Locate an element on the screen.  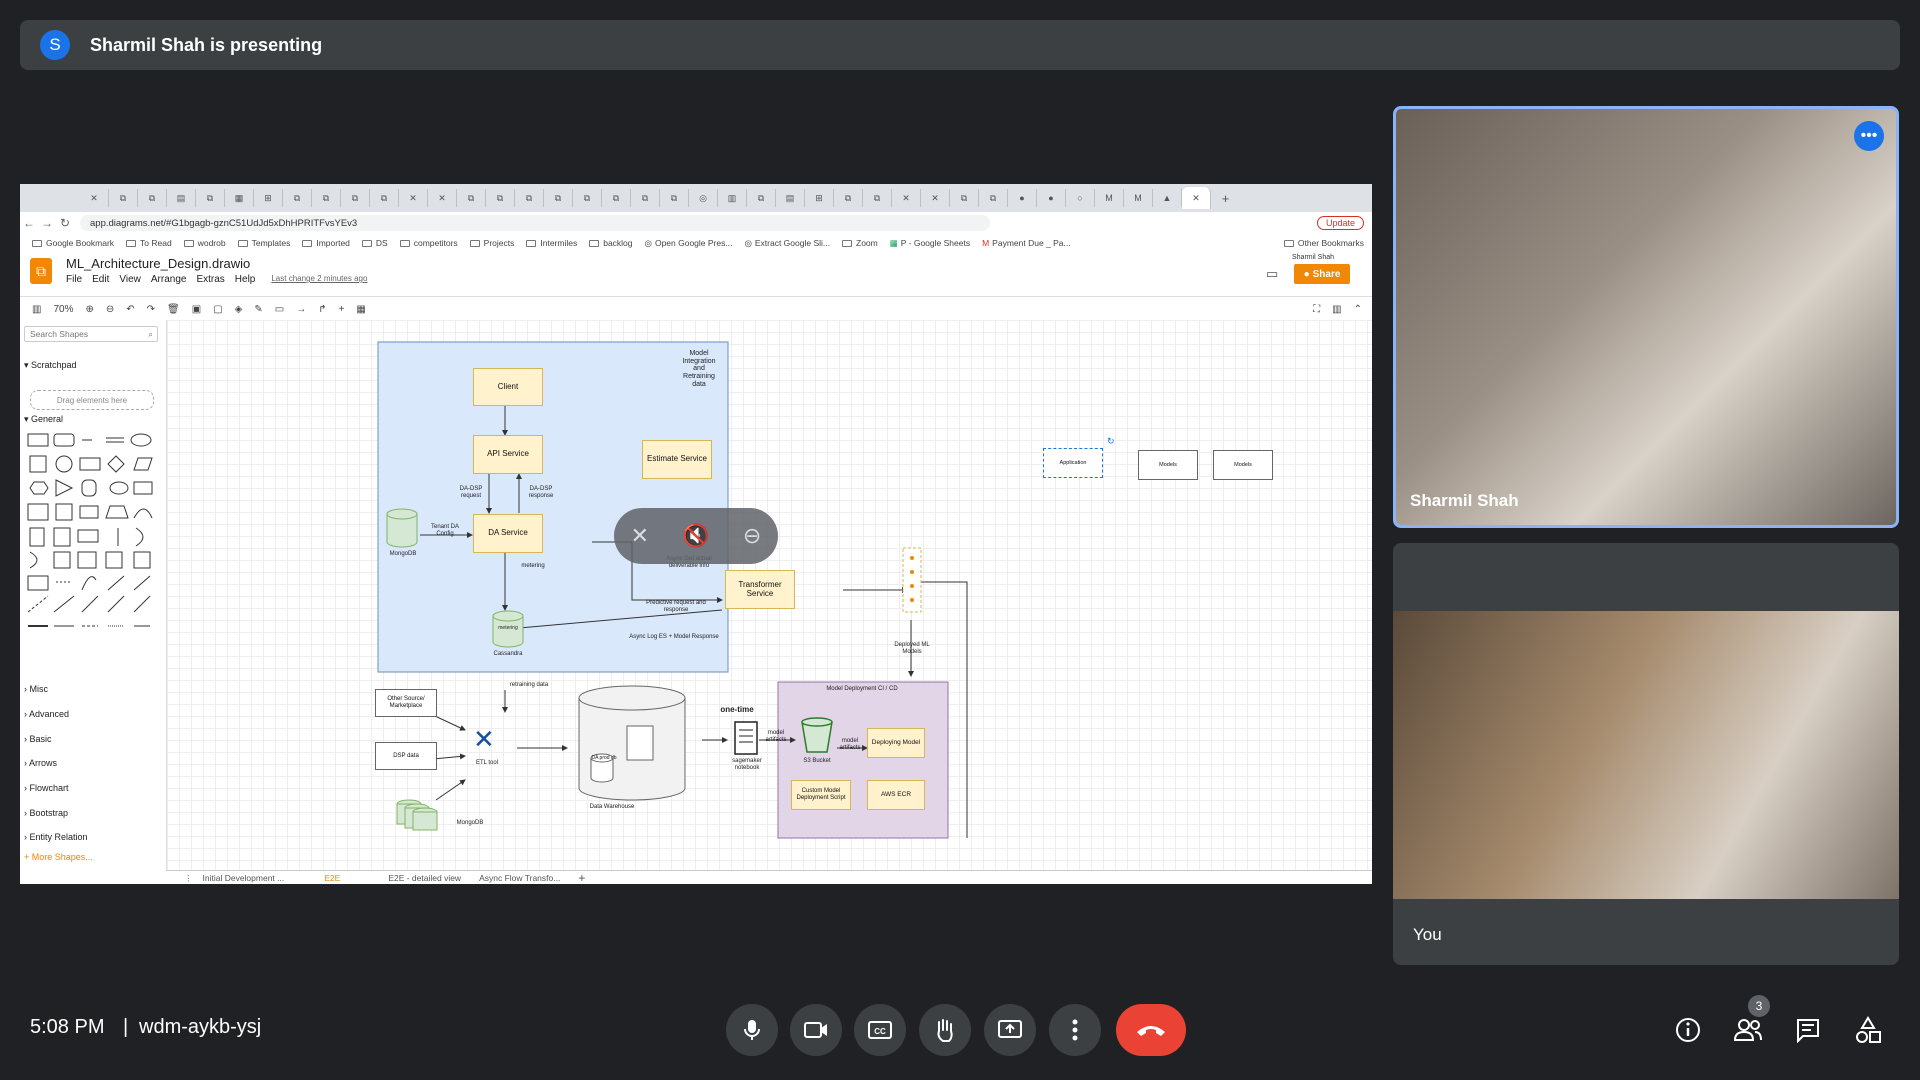
mongodb-shards-icon is located at coordinates (423, 815).